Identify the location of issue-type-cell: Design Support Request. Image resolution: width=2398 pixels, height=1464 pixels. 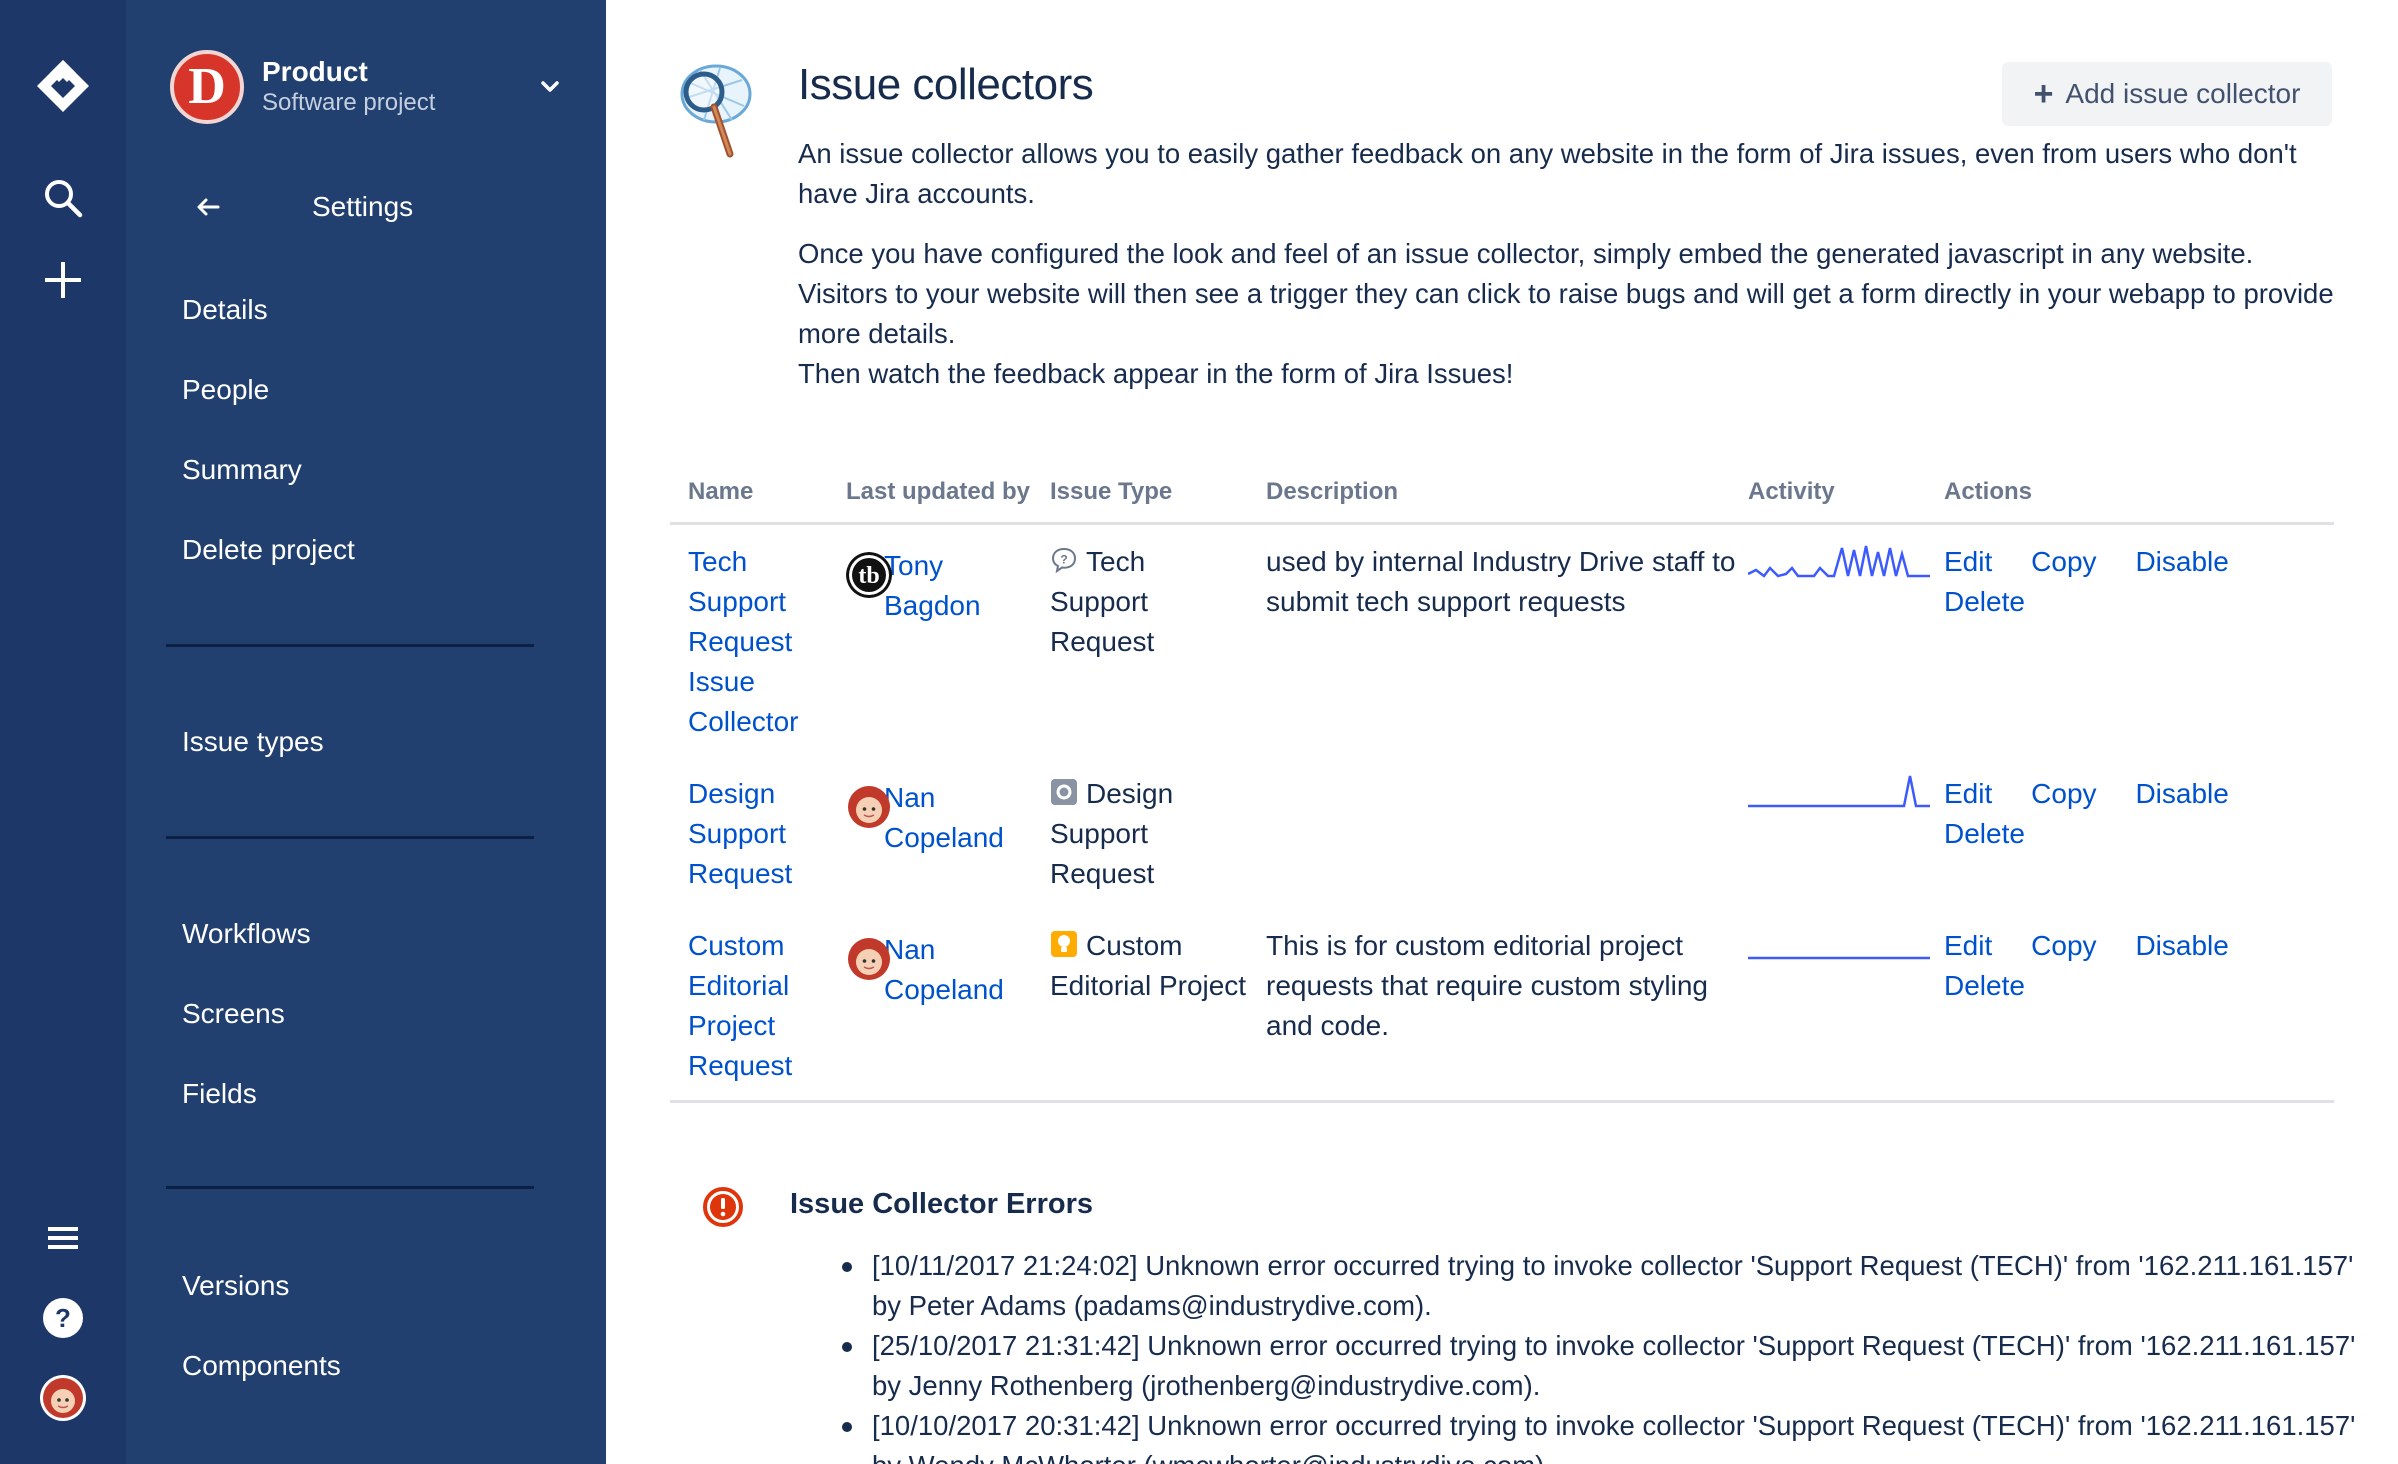
(1150, 834).